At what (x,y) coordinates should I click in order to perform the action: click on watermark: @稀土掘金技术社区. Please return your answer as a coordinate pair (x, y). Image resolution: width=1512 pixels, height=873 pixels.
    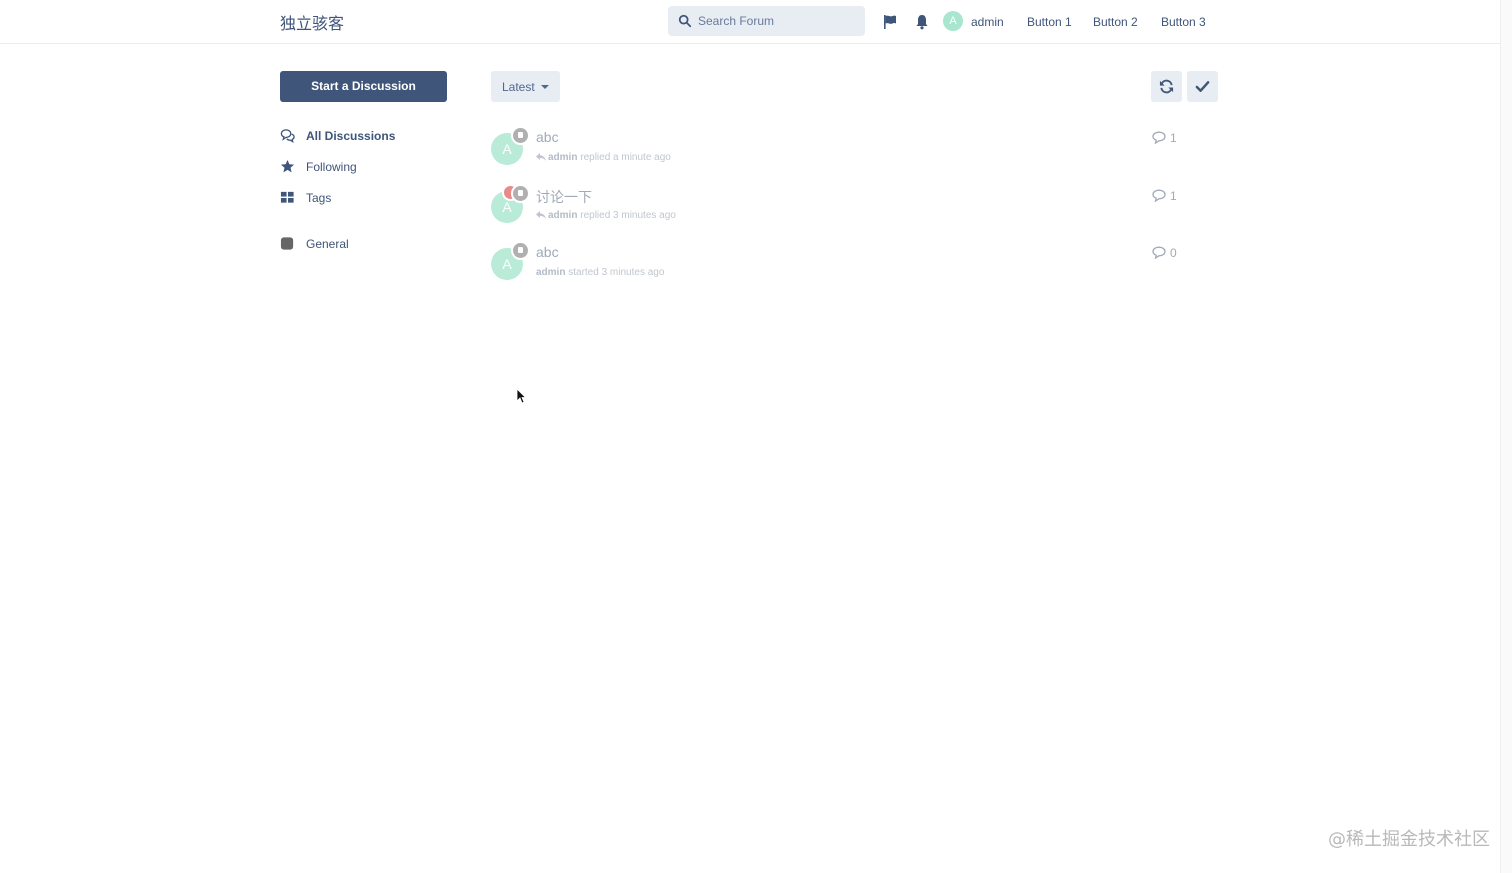
    Looking at the image, I should click on (1409, 839).